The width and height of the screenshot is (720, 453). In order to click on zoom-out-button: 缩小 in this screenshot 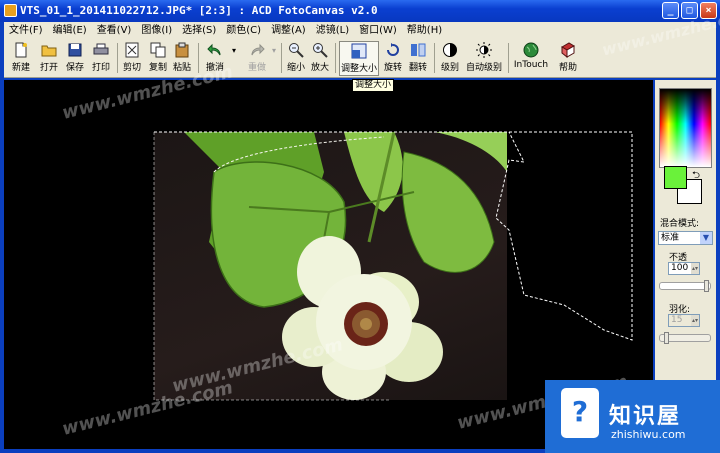, I will do `click(296, 58)`.